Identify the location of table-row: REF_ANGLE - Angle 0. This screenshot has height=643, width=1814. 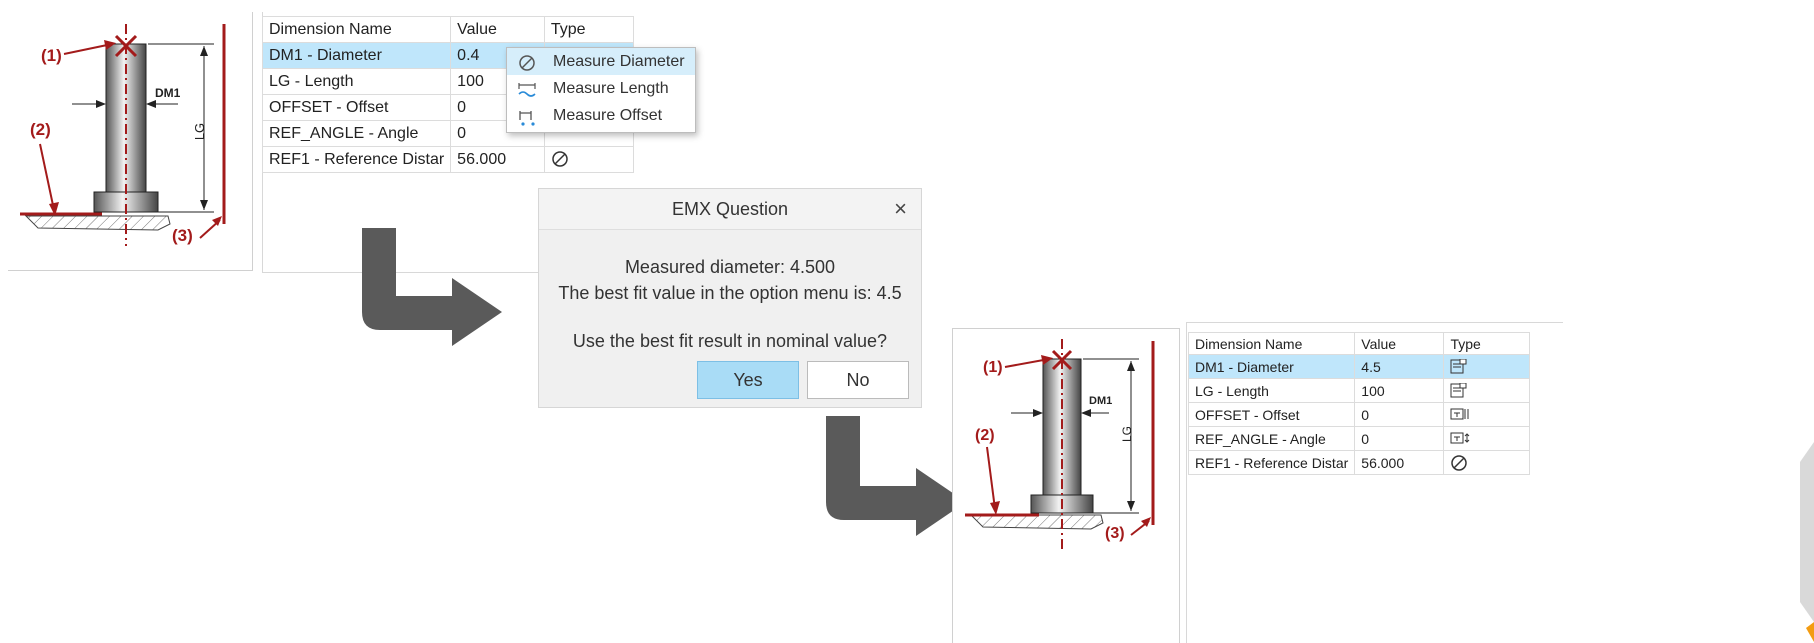
(1358, 438).